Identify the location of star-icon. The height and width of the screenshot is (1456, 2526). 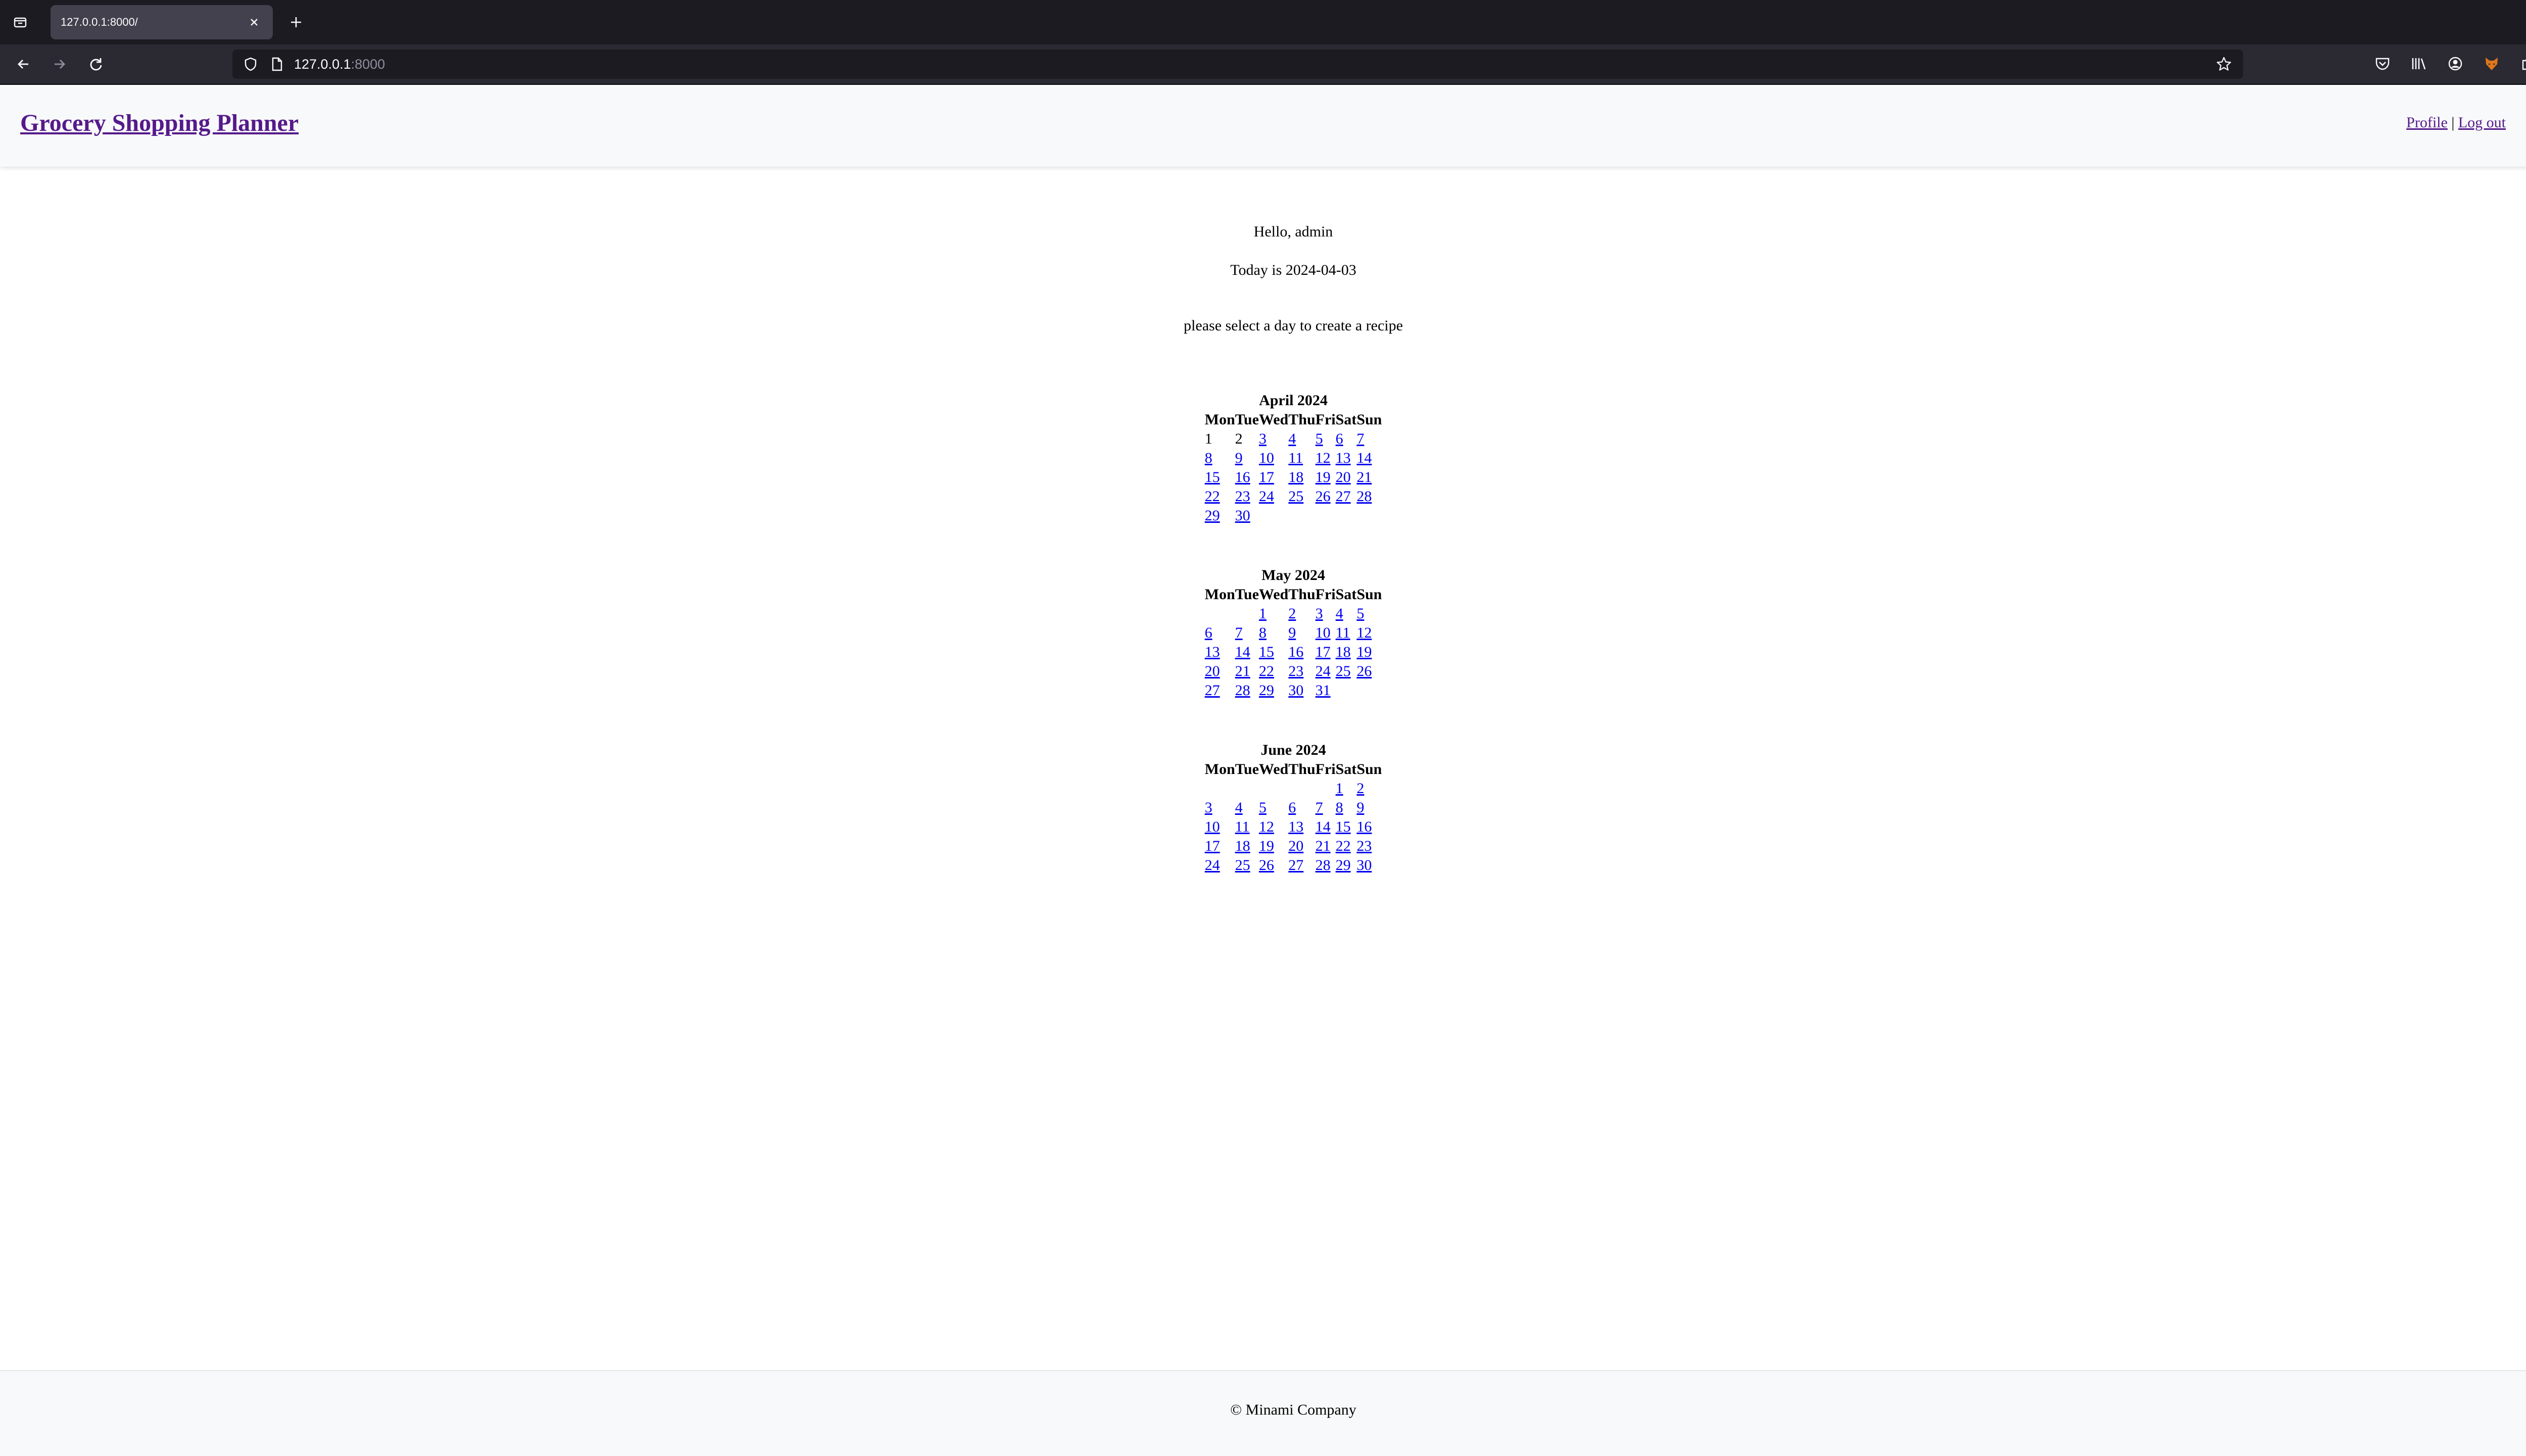
(2224, 64).